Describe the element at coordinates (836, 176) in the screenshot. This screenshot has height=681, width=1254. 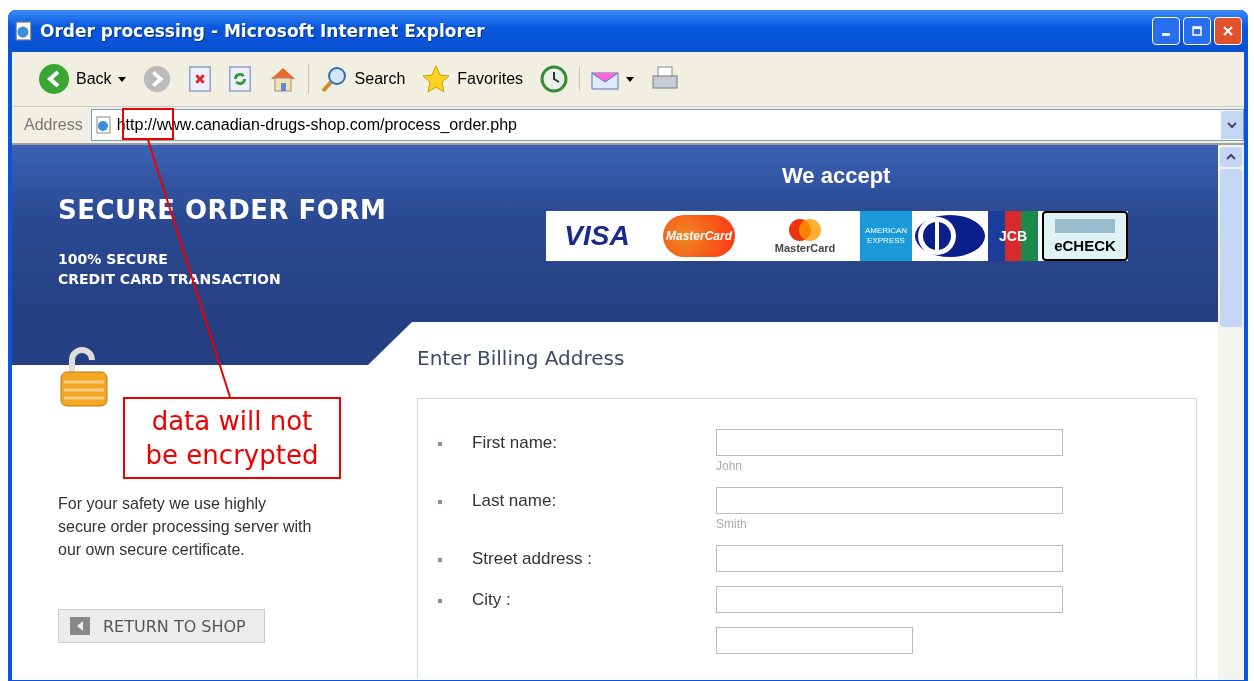
I see `accept-heading: We accept` at that location.